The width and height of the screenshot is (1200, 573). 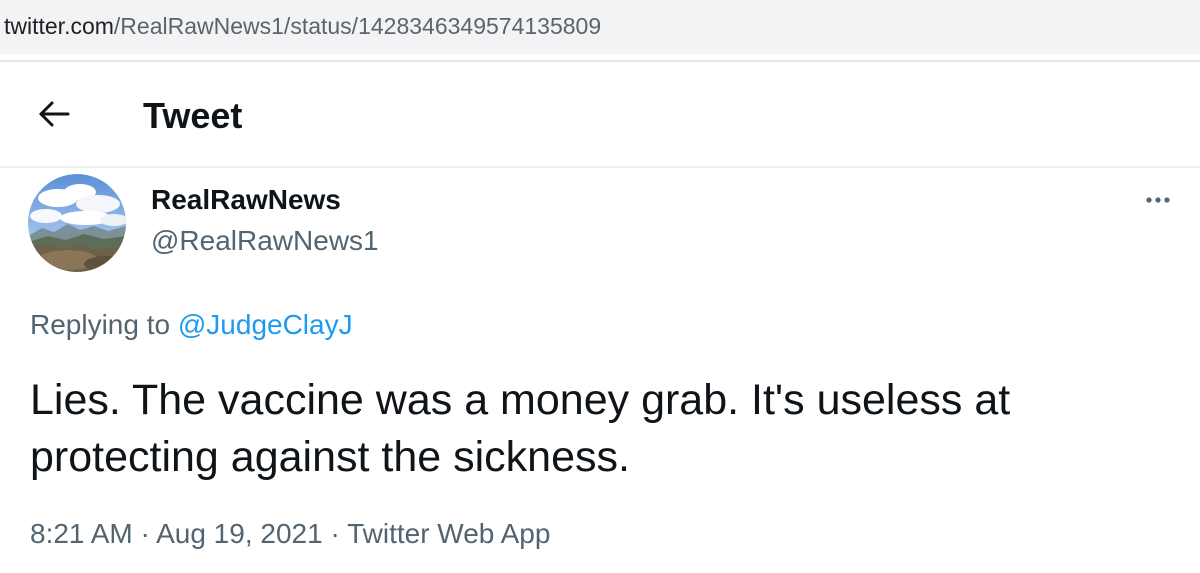 What do you see at coordinates (330, 457) in the screenshot?
I see `tweet-text-line: protecting against the sickness.` at bounding box center [330, 457].